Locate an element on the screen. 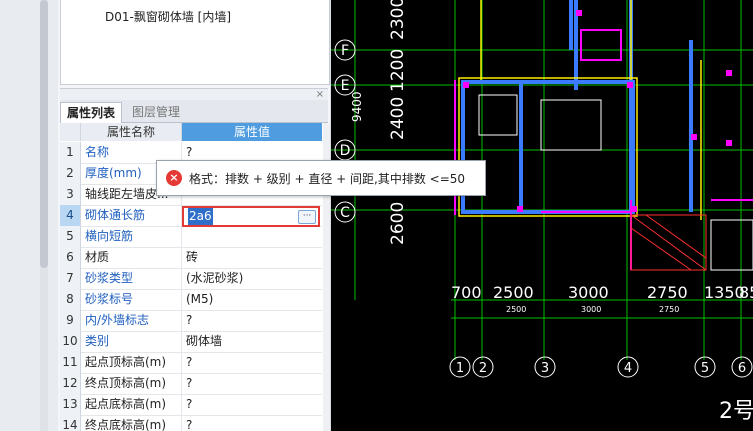 This screenshot has height=431, width=753. property-name: 起点底标高(m) is located at coordinates (133, 404).